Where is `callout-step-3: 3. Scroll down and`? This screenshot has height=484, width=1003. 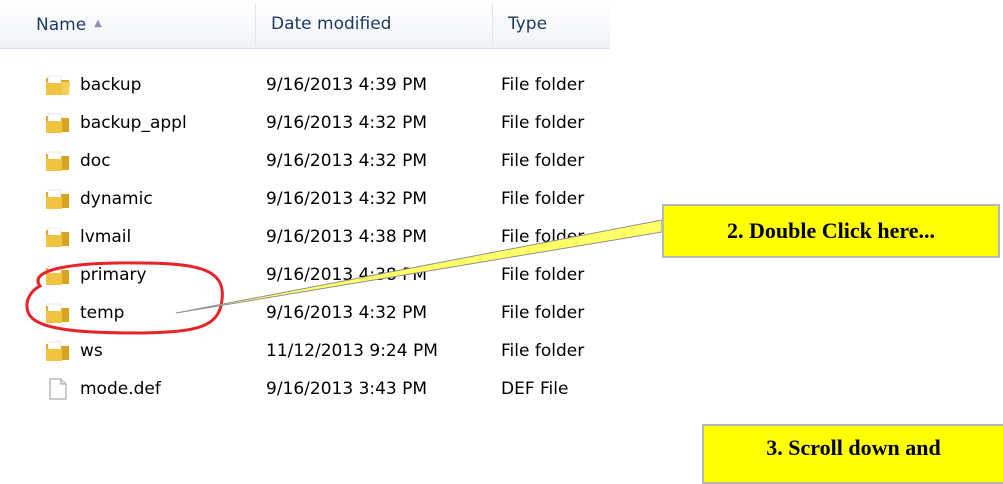
callout-step-3: 3. Scroll down and is located at coordinates (852, 454).